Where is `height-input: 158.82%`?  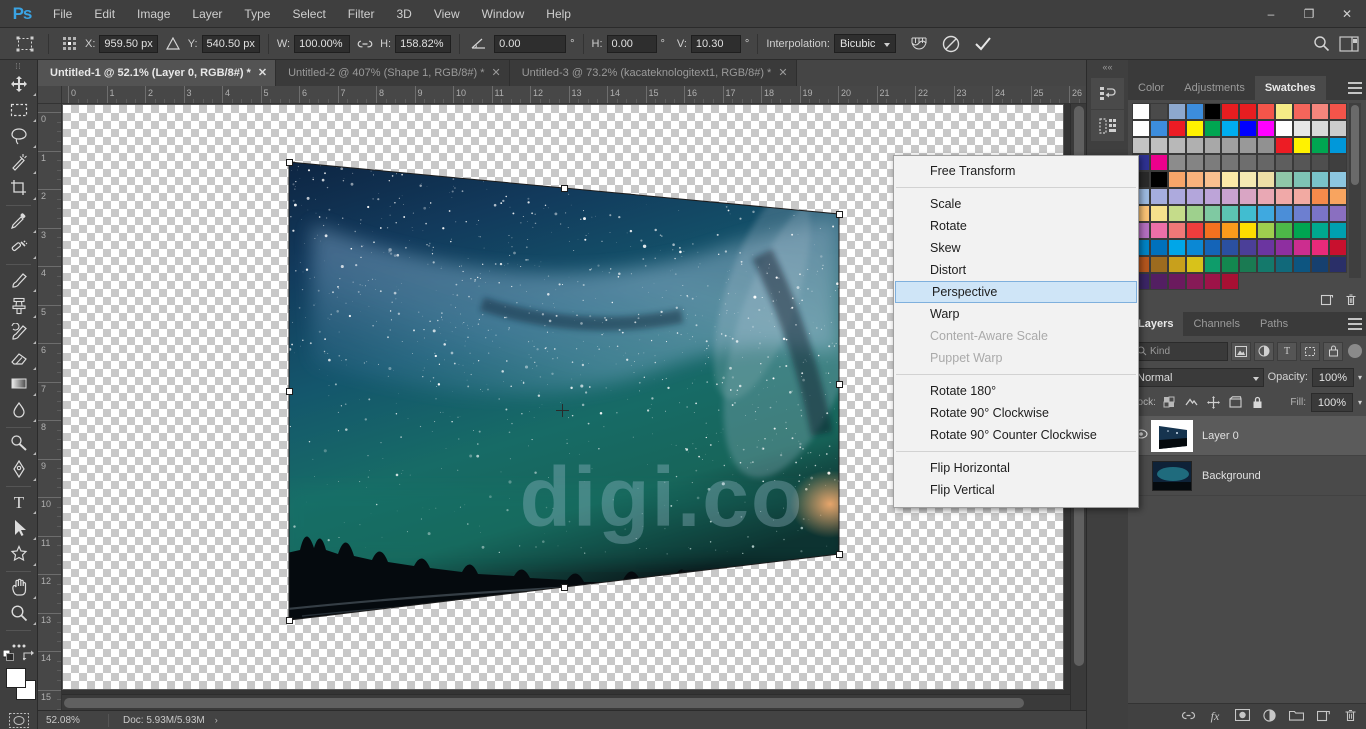
height-input: 158.82% is located at coordinates (423, 43).